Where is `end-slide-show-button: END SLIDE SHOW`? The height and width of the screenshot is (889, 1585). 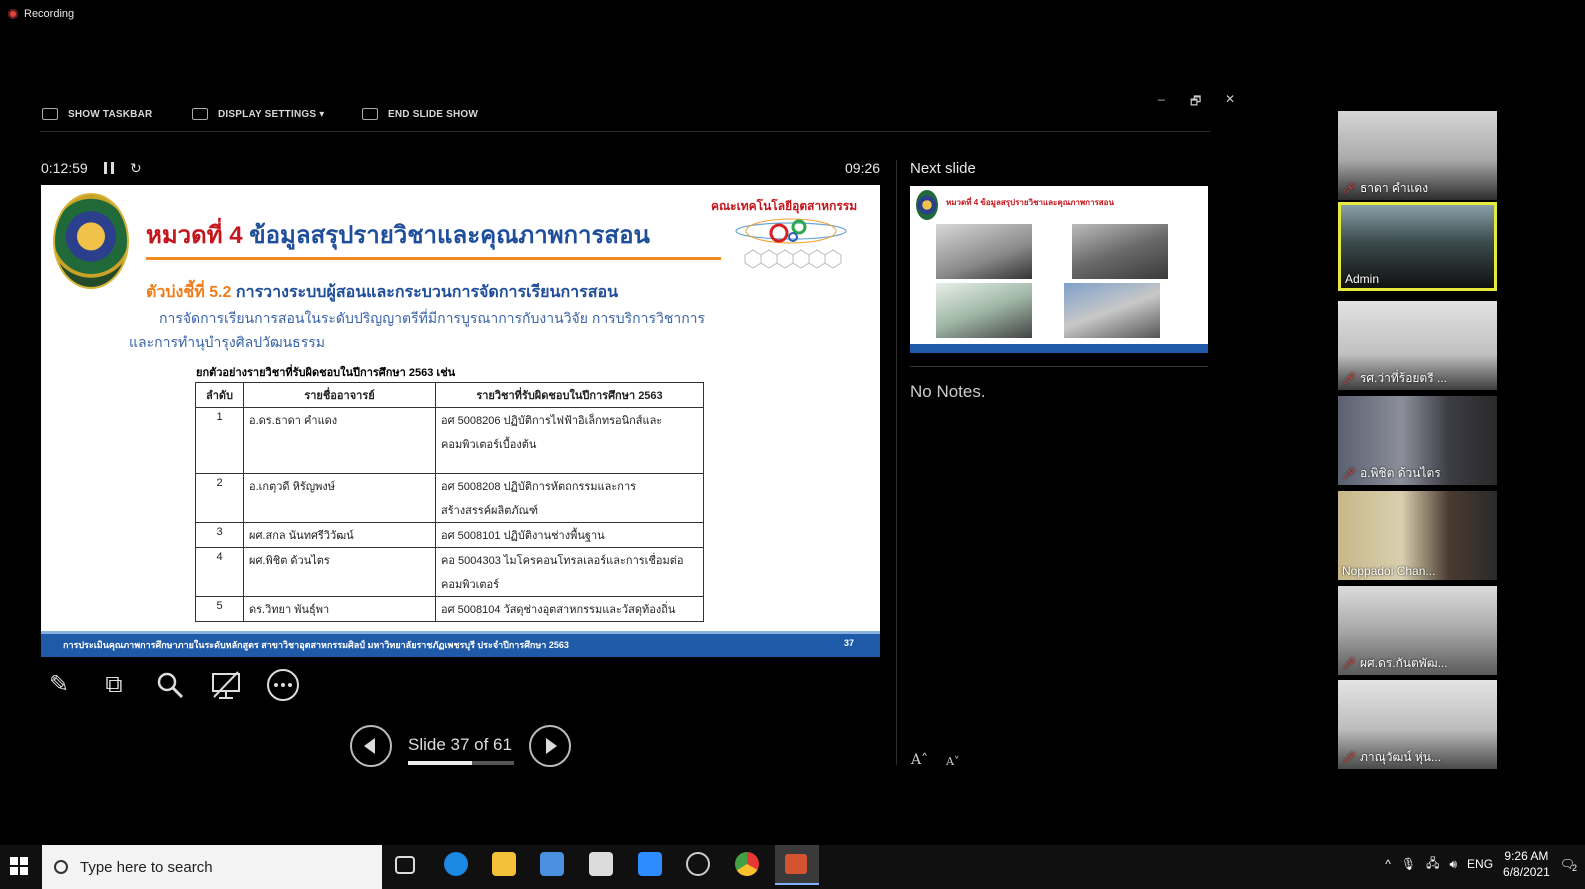 end-slide-show-button: END SLIDE SHOW is located at coordinates (420, 114).